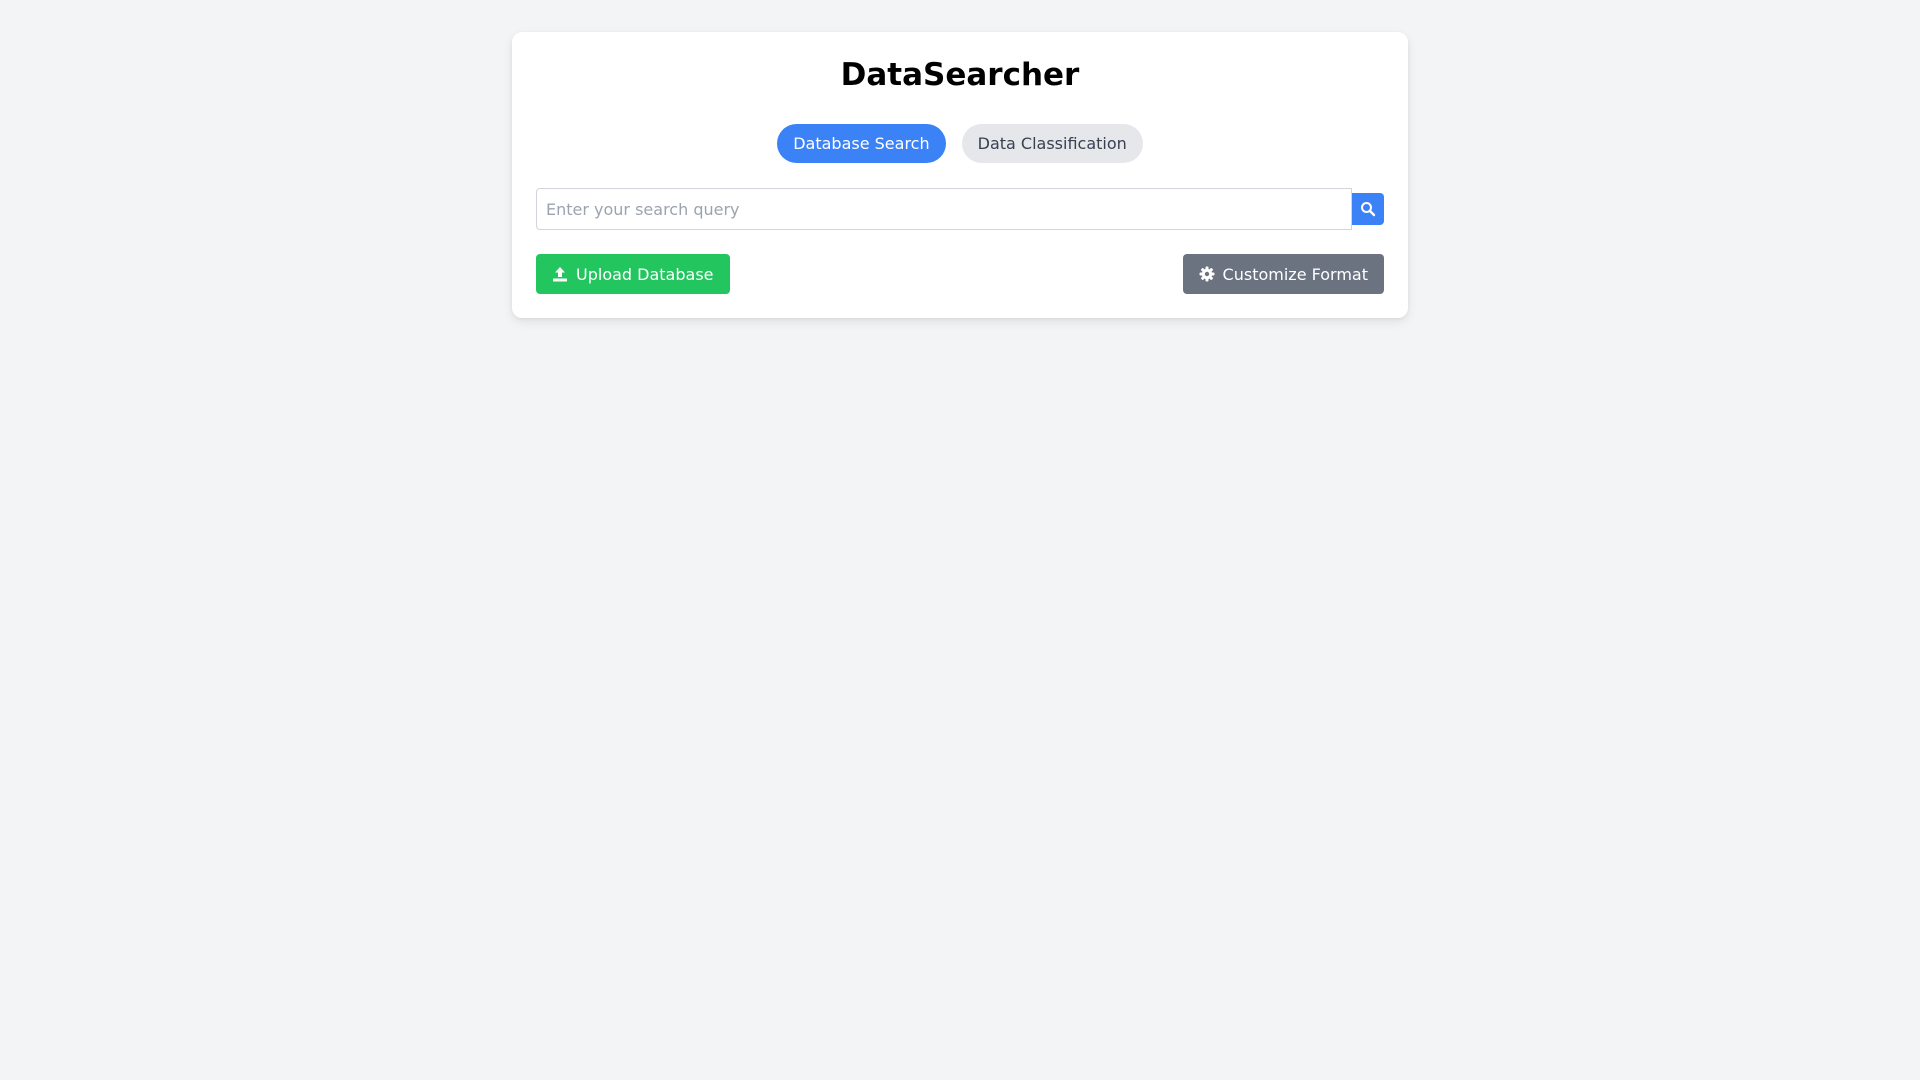 The width and height of the screenshot is (1920, 1080). I want to click on upload-database-label: Upload Database, so click(645, 274).